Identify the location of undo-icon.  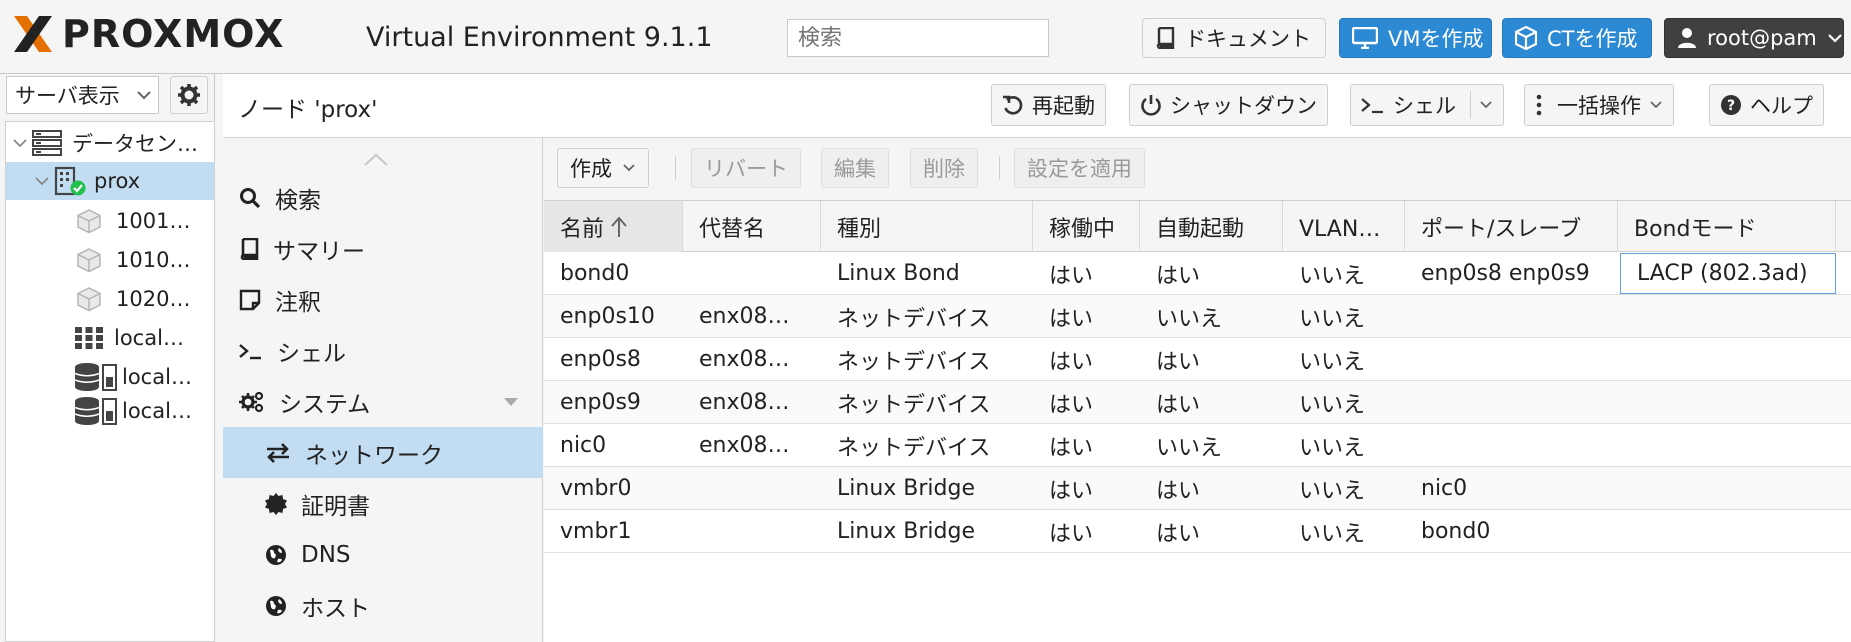
(1013, 105).